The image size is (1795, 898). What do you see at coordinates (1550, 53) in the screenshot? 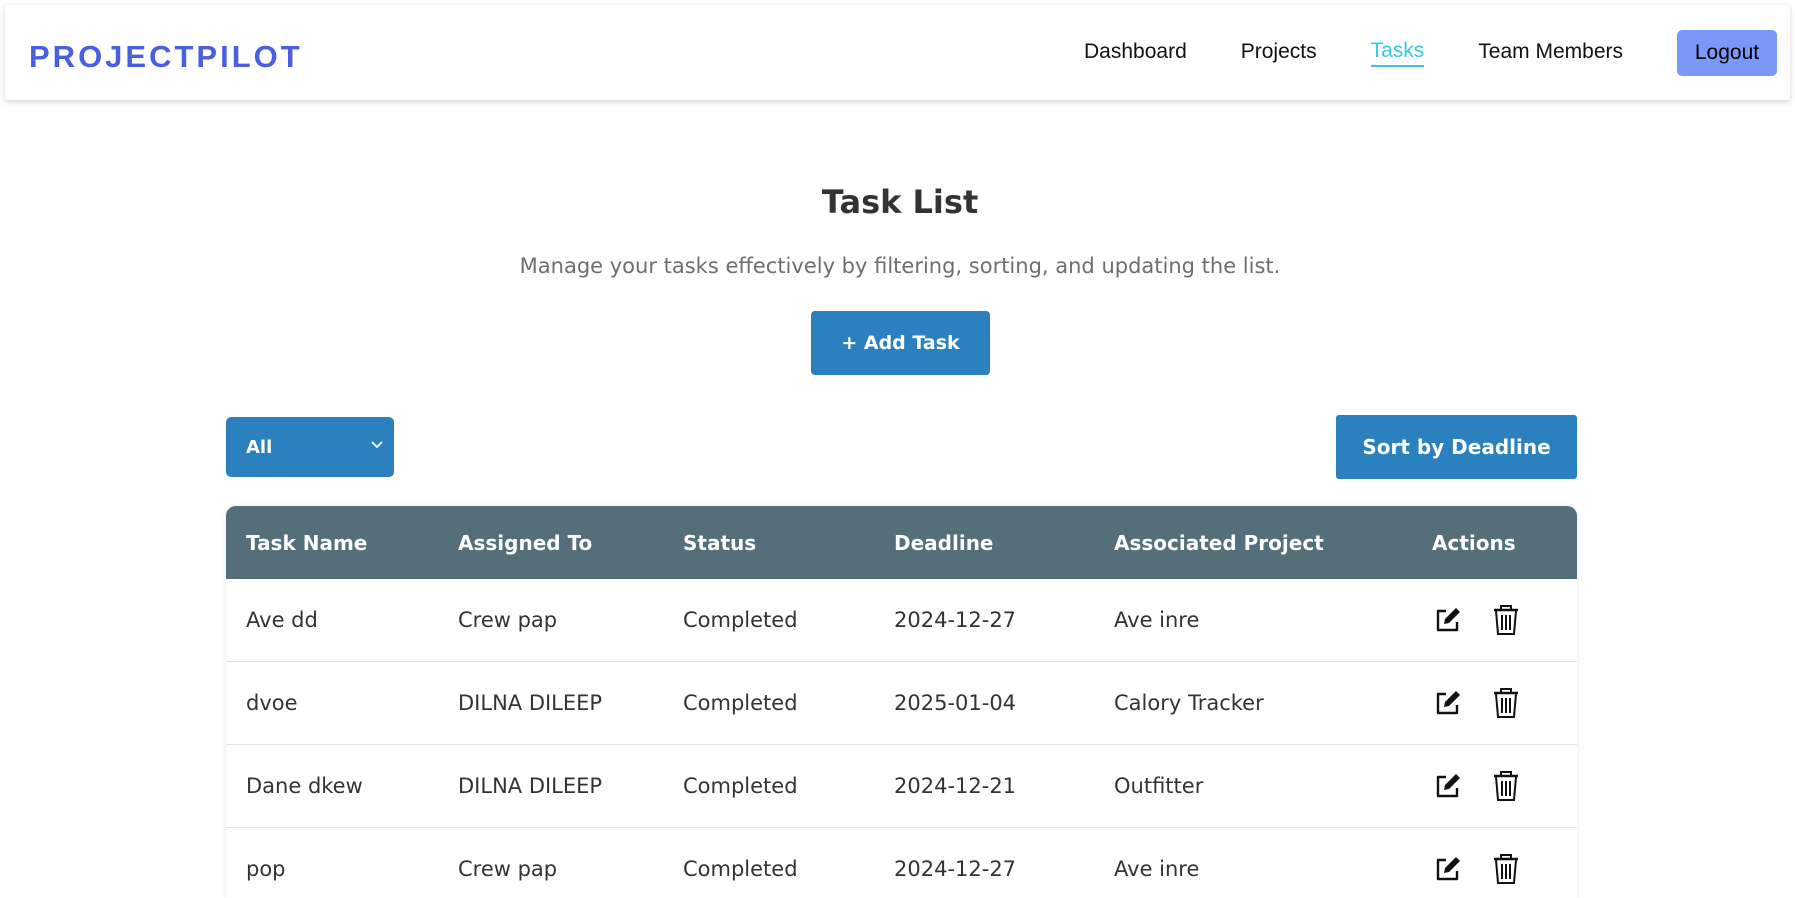
I see `nav-link-team-members: Team Members` at bounding box center [1550, 53].